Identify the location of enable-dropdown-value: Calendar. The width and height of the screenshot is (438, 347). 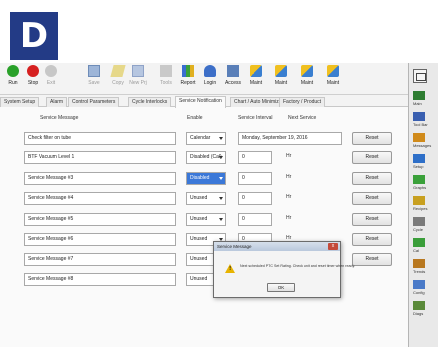
(200, 138).